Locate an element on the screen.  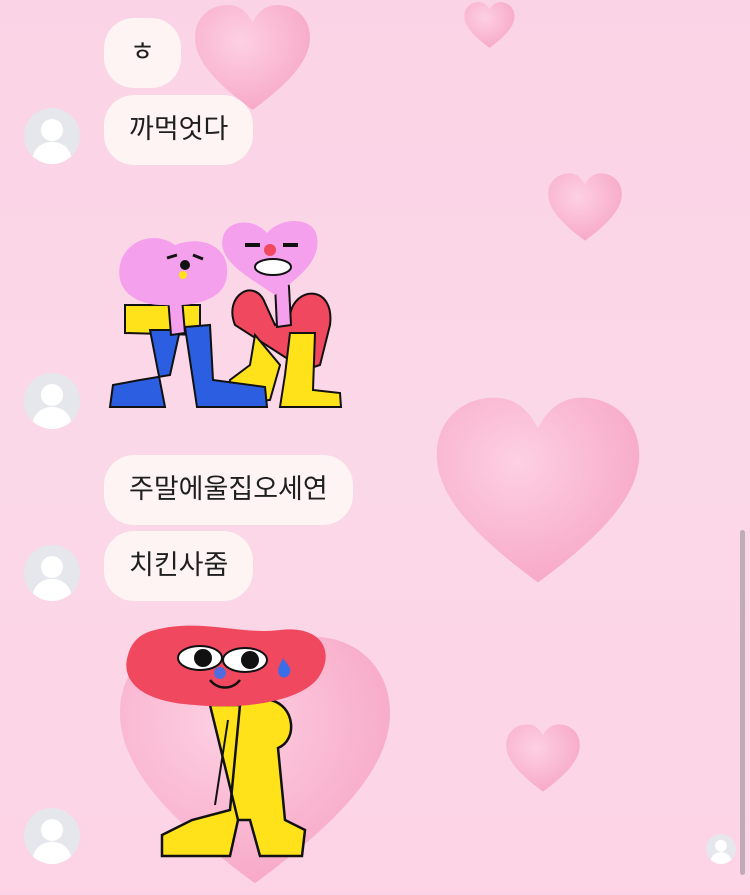
my-profile-avatar is located at coordinates (721, 849).